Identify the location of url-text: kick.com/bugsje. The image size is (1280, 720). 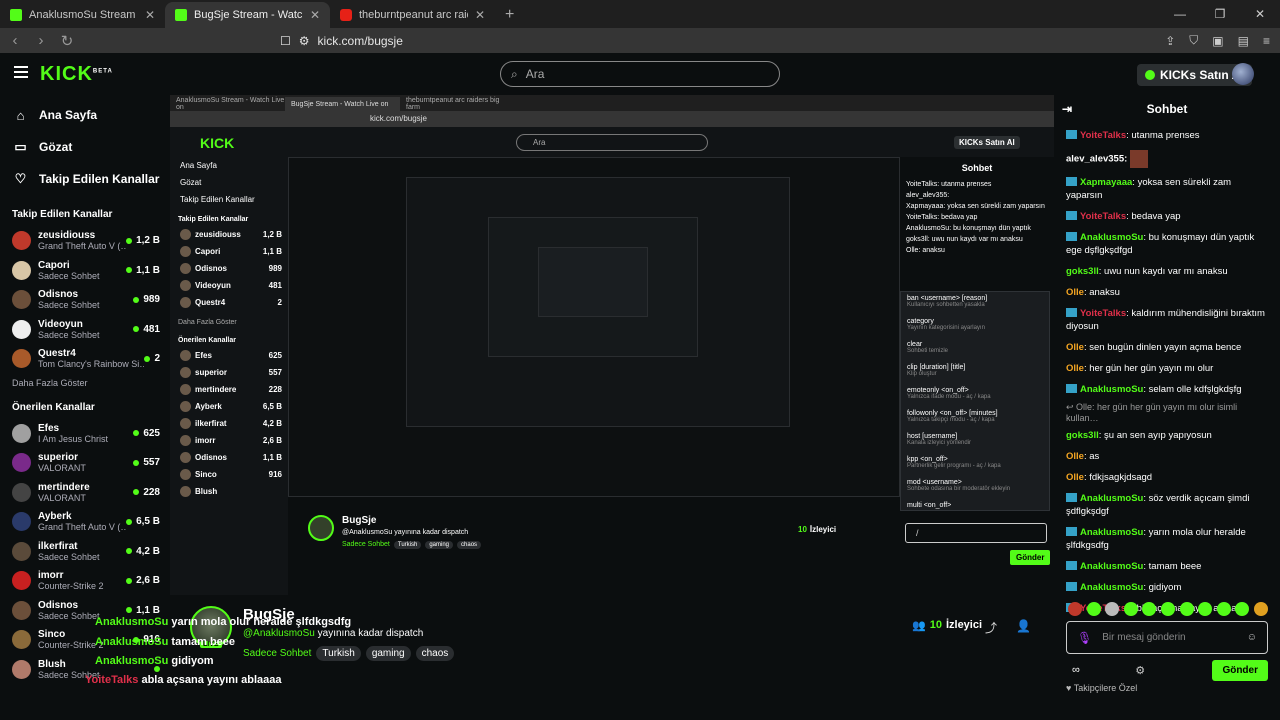
(360, 41).